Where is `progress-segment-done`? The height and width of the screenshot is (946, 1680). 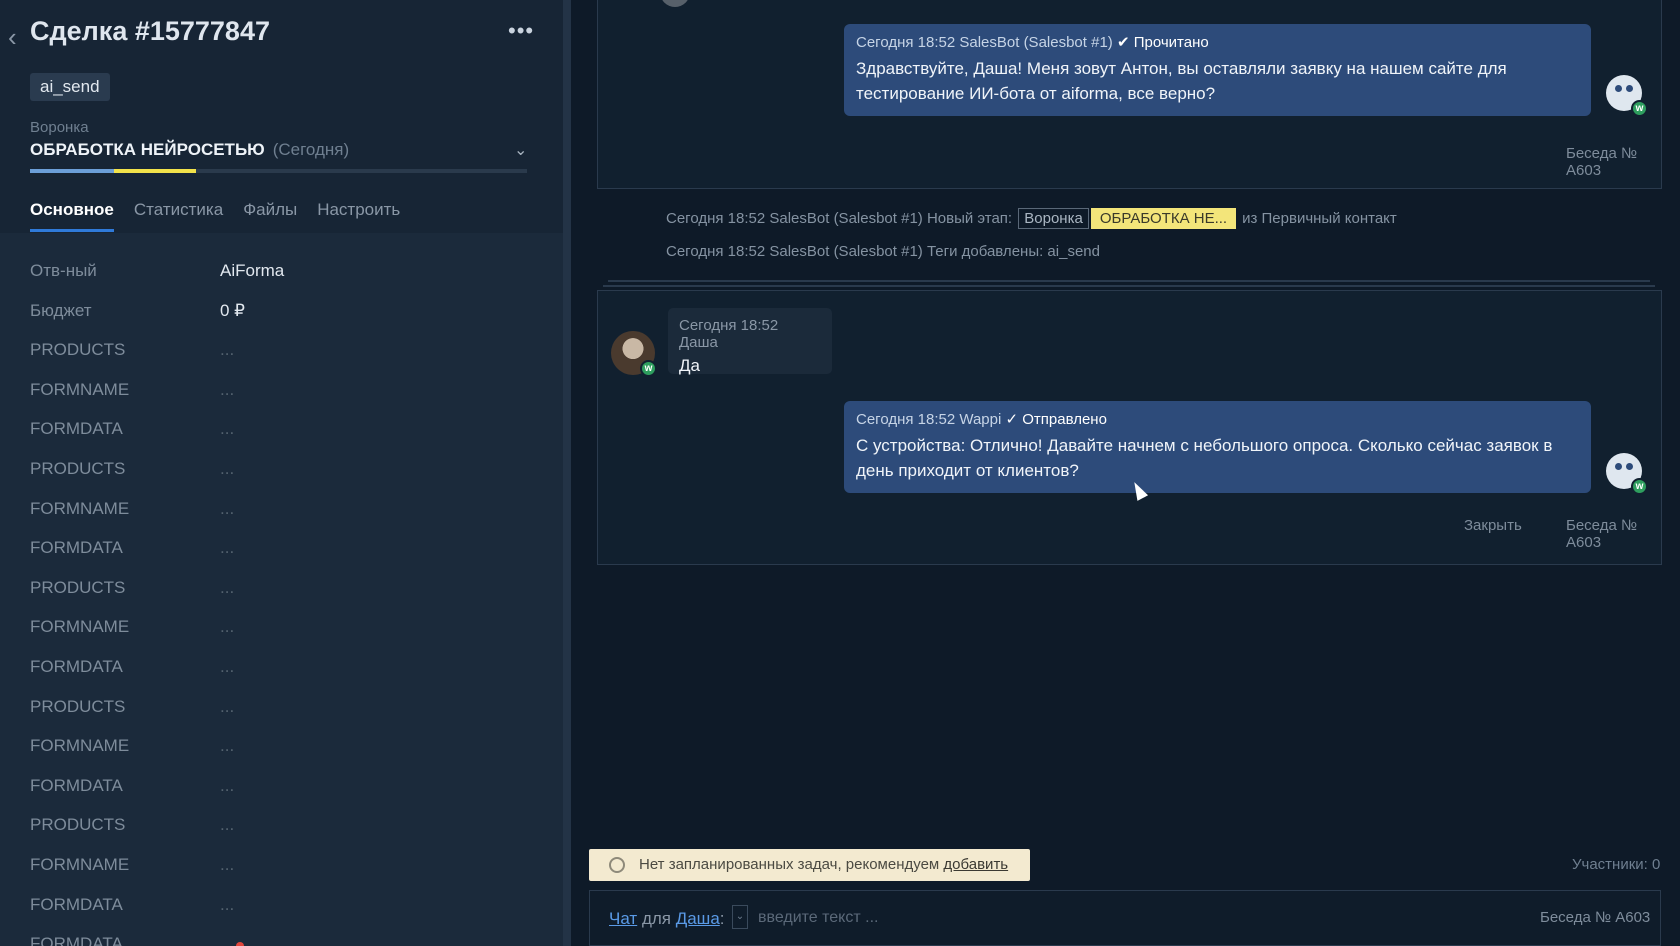 progress-segment-done is located at coordinates (72, 171).